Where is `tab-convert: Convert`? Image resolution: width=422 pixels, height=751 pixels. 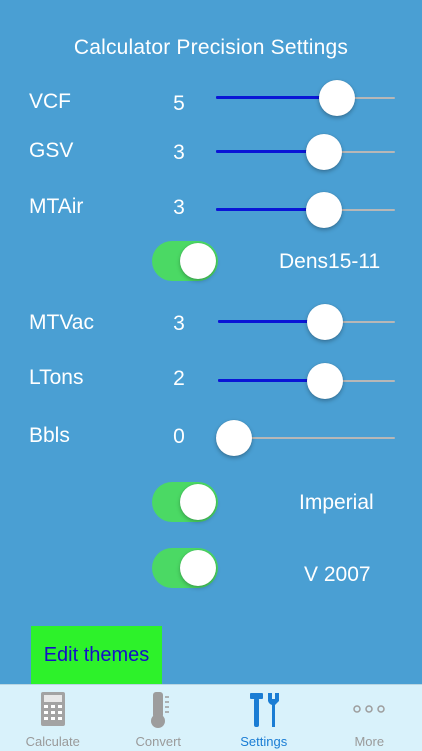
tab-convert: Convert is located at coordinates (159, 718).